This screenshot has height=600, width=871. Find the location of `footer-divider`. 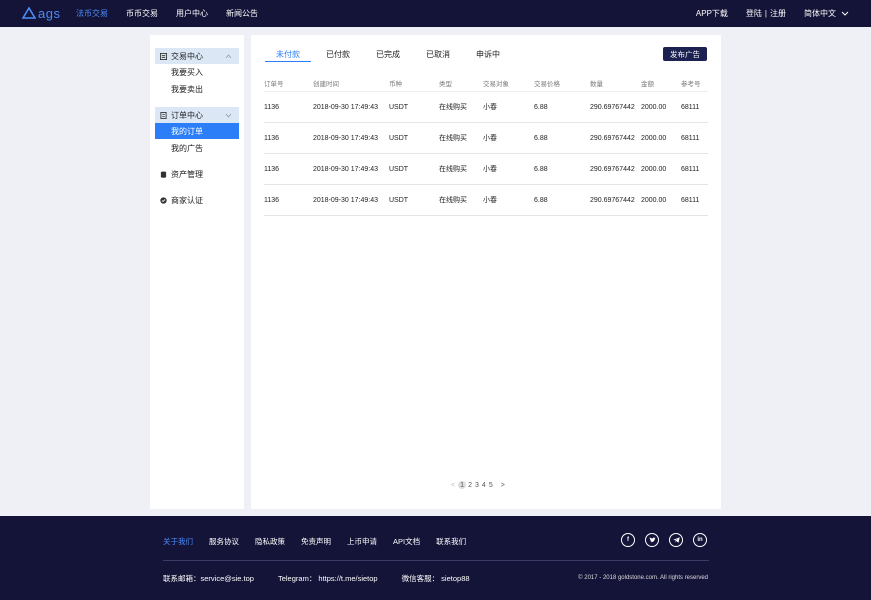

footer-divider is located at coordinates (436, 560).